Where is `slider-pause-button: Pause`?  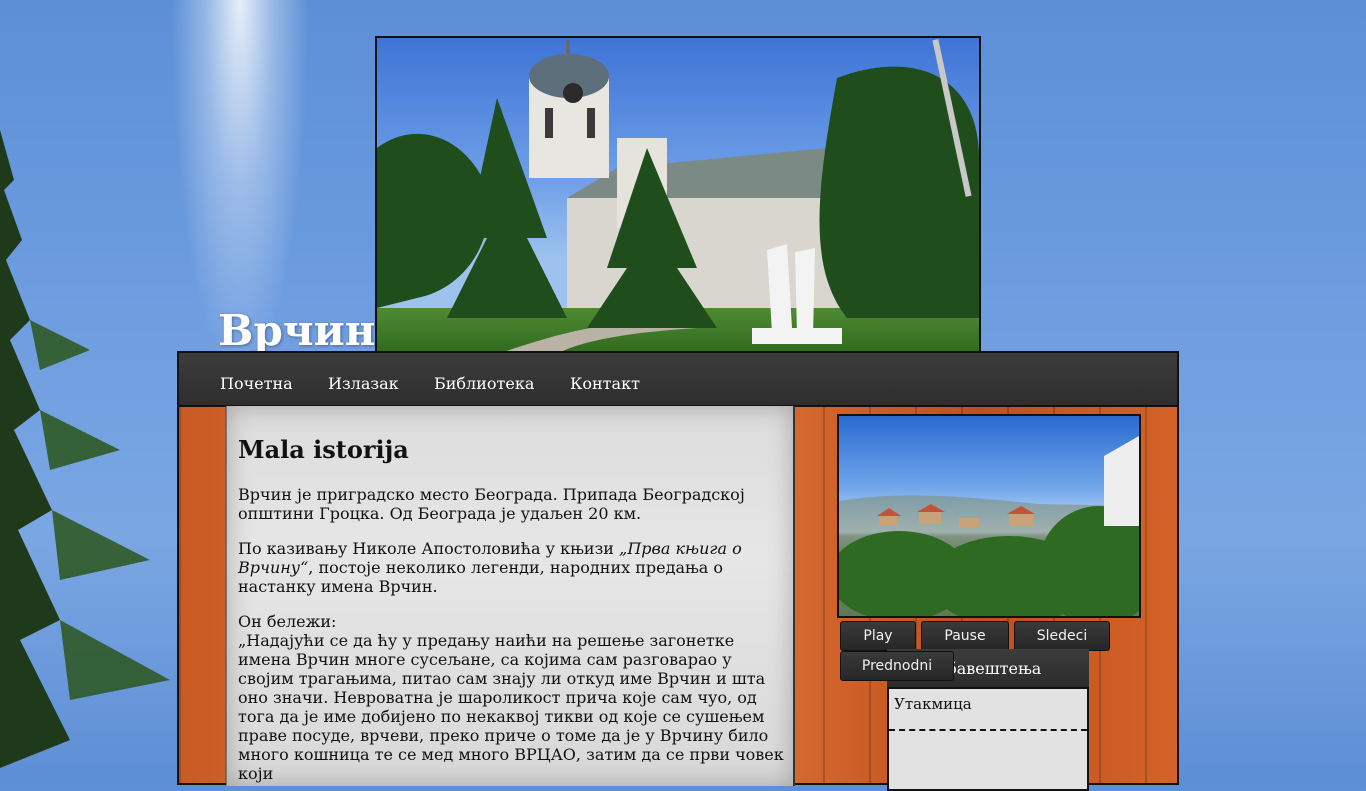 slider-pause-button: Pause is located at coordinates (965, 636).